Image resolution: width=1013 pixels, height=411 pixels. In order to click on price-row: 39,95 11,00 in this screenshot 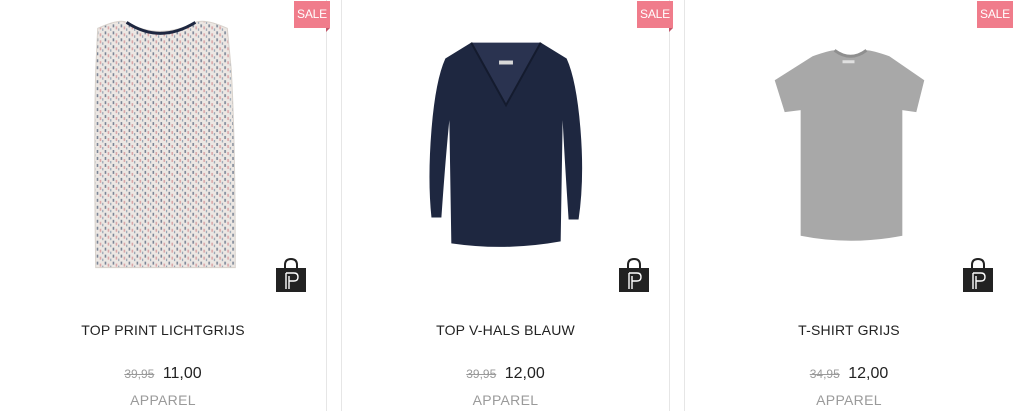, I will do `click(163, 374)`.